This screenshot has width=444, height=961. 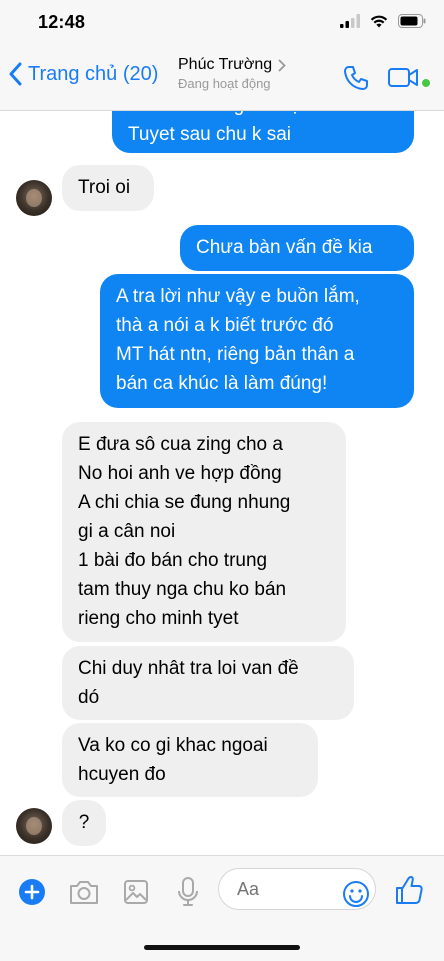 I want to click on contact-status: Đang hoạt động, so click(x=224, y=83).